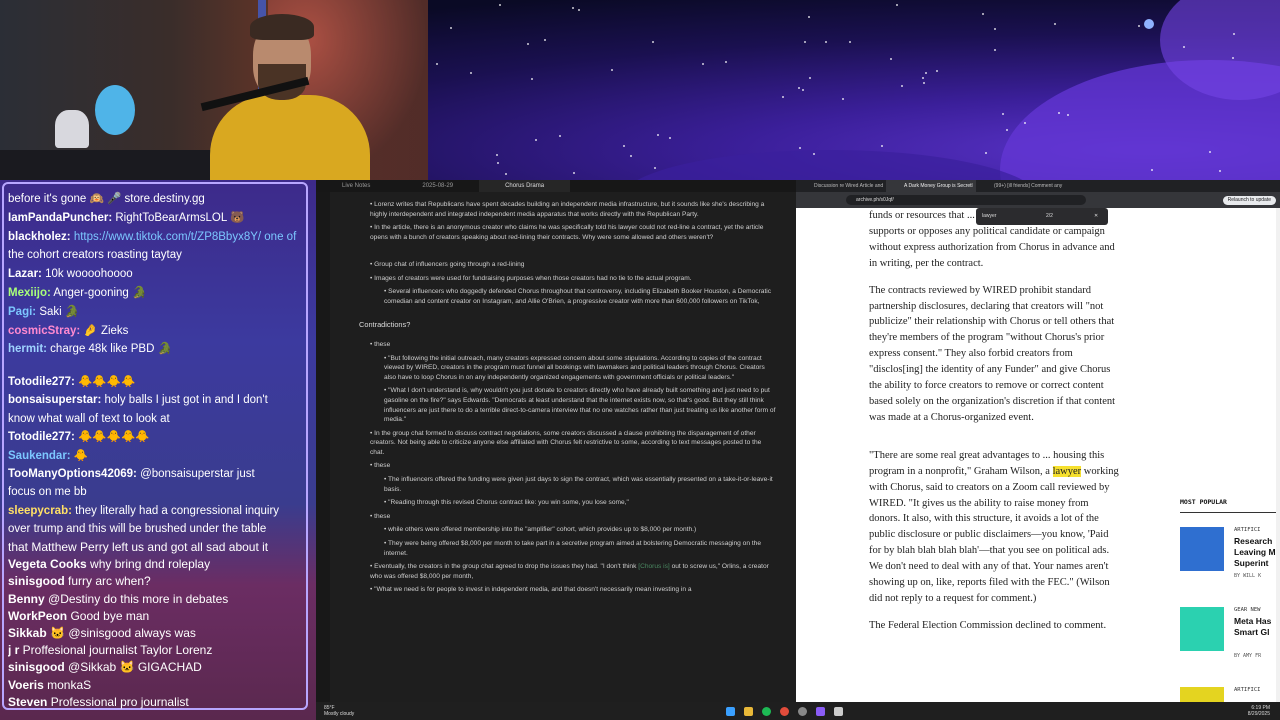 This screenshot has width=1280, height=720. I want to click on chat-text: @bonsaisuperstar just, so click(195, 474).